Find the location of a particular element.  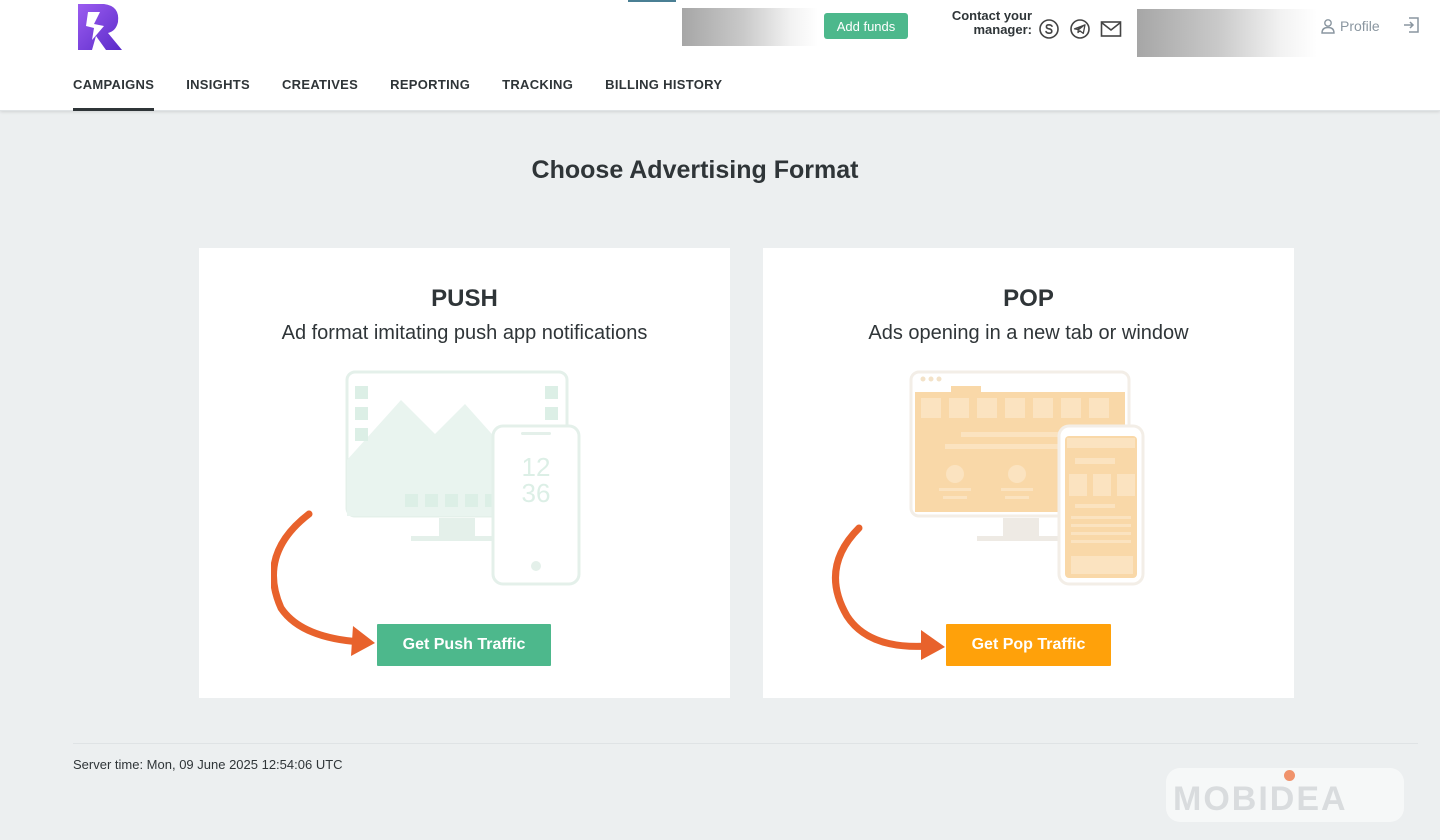

brand-watermark-dot is located at coordinates (1289, 775).